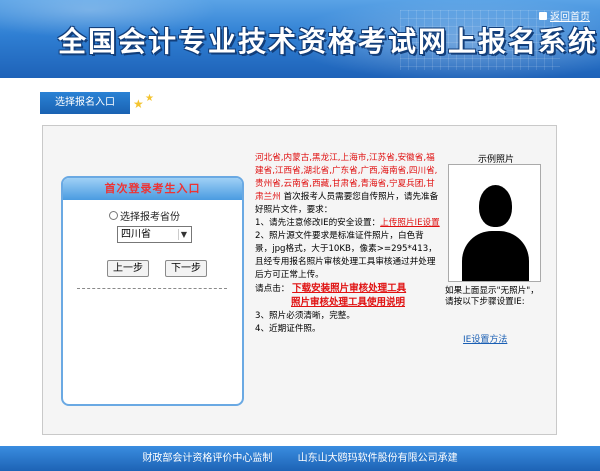 This screenshot has width=600, height=471. I want to click on login-box-body: 选择报考省份 四川省 ▼ 上一步 下一步, so click(152, 302).